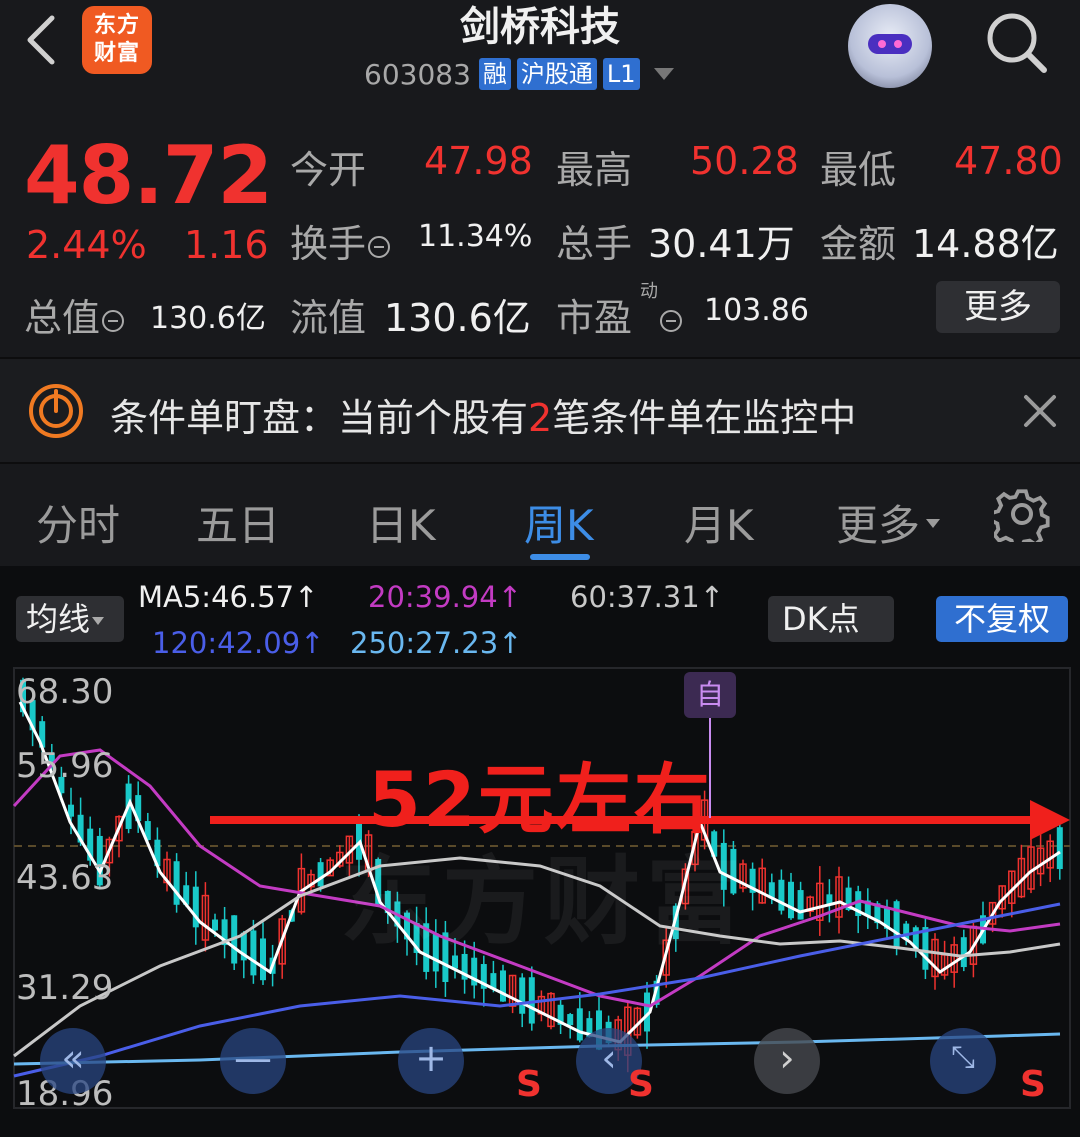 Image resolution: width=1080 pixels, height=1137 pixels. I want to click on high-label: 最高, so click(594, 170).